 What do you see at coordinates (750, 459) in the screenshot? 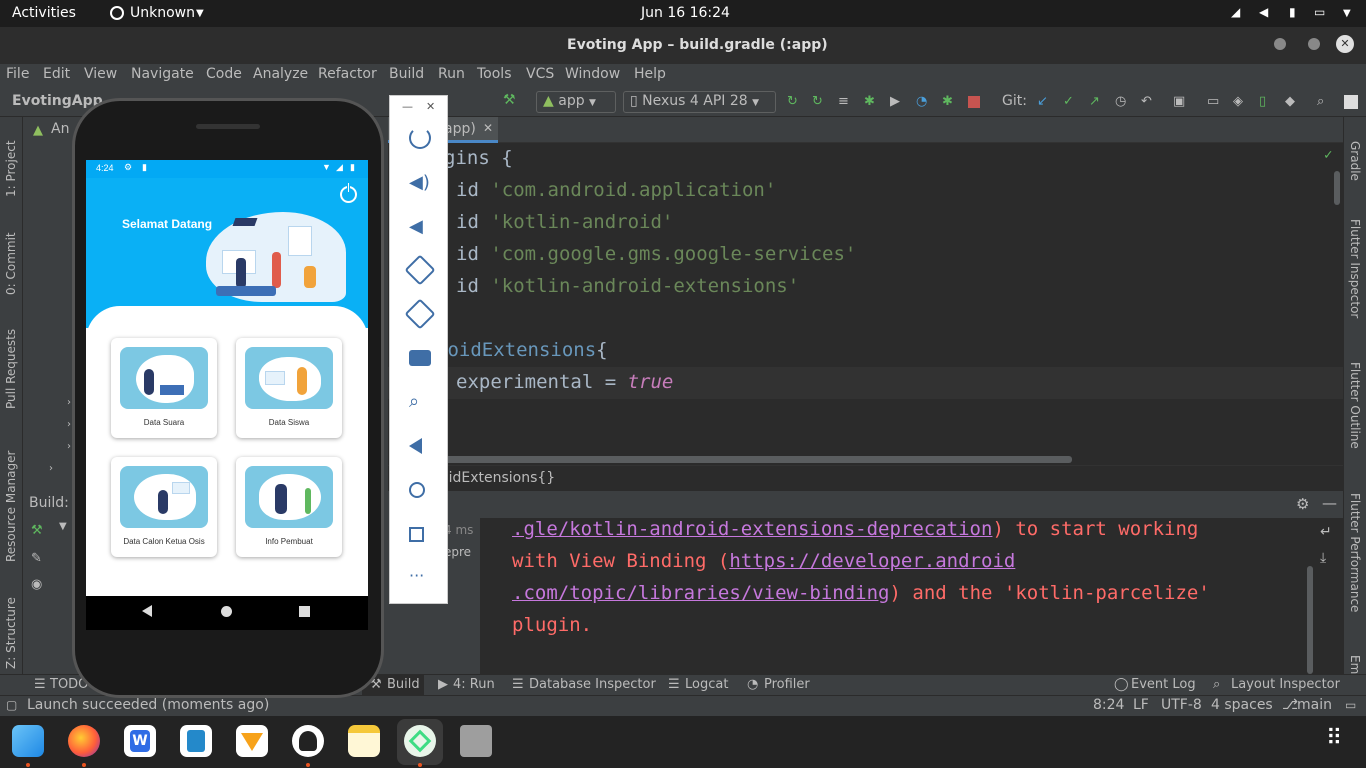
I see `horizontal-scrollbar` at bounding box center [750, 459].